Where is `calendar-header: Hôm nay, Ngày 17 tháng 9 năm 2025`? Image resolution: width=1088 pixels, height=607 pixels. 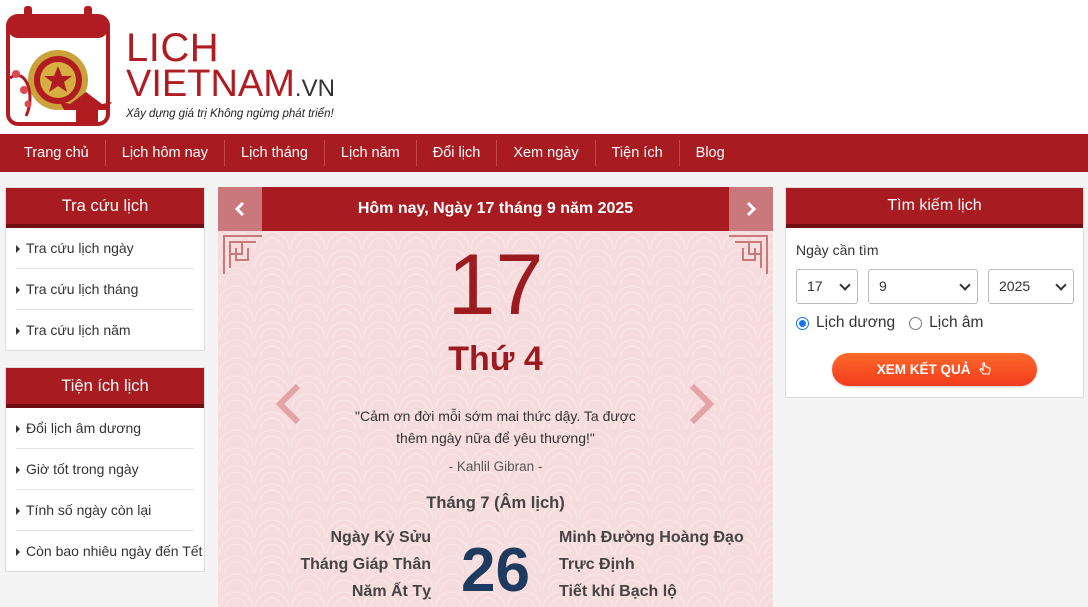 calendar-header: Hôm nay, Ngày 17 tháng 9 năm 2025 is located at coordinates (495, 209).